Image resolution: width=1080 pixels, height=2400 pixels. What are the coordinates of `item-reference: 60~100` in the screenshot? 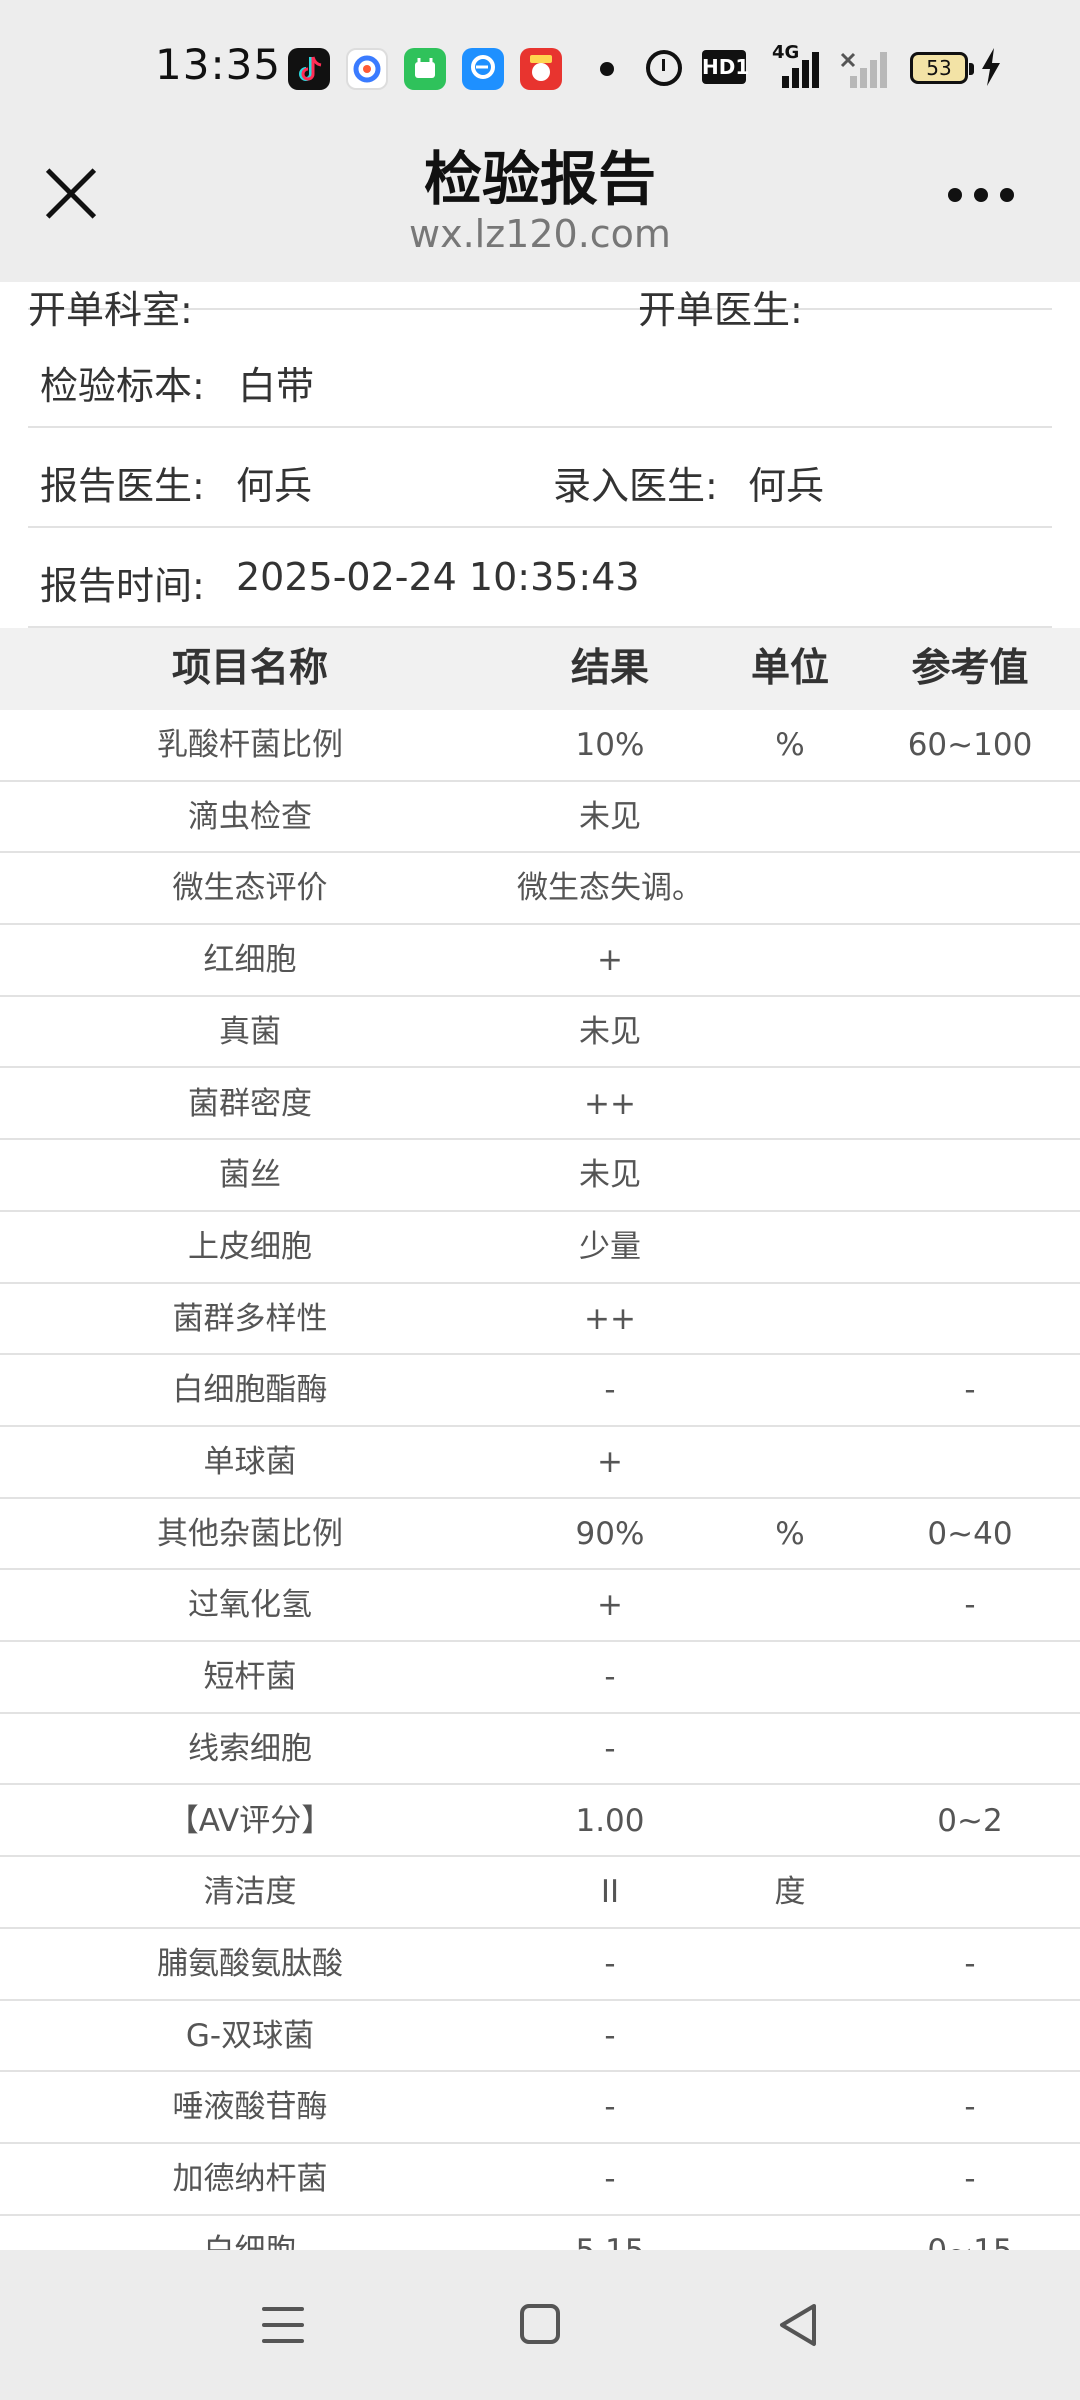 It's located at (970, 745).